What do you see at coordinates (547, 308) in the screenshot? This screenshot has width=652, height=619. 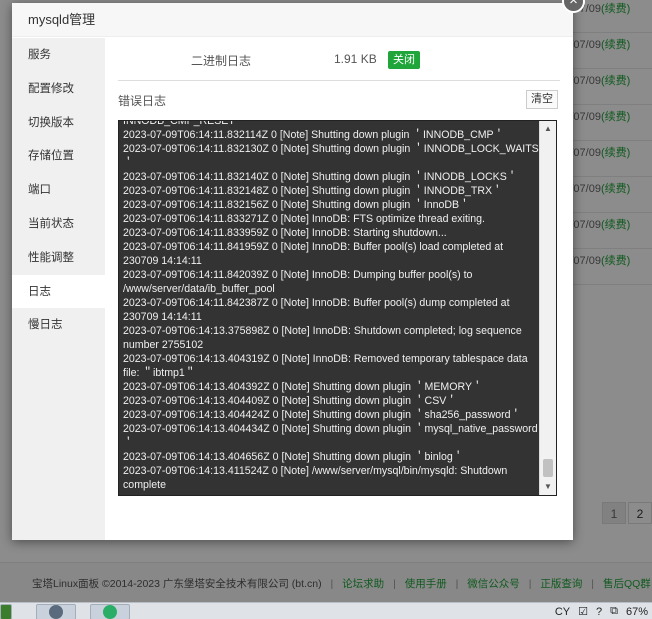 I see `log-scrollbar: ▲ ▼` at bounding box center [547, 308].